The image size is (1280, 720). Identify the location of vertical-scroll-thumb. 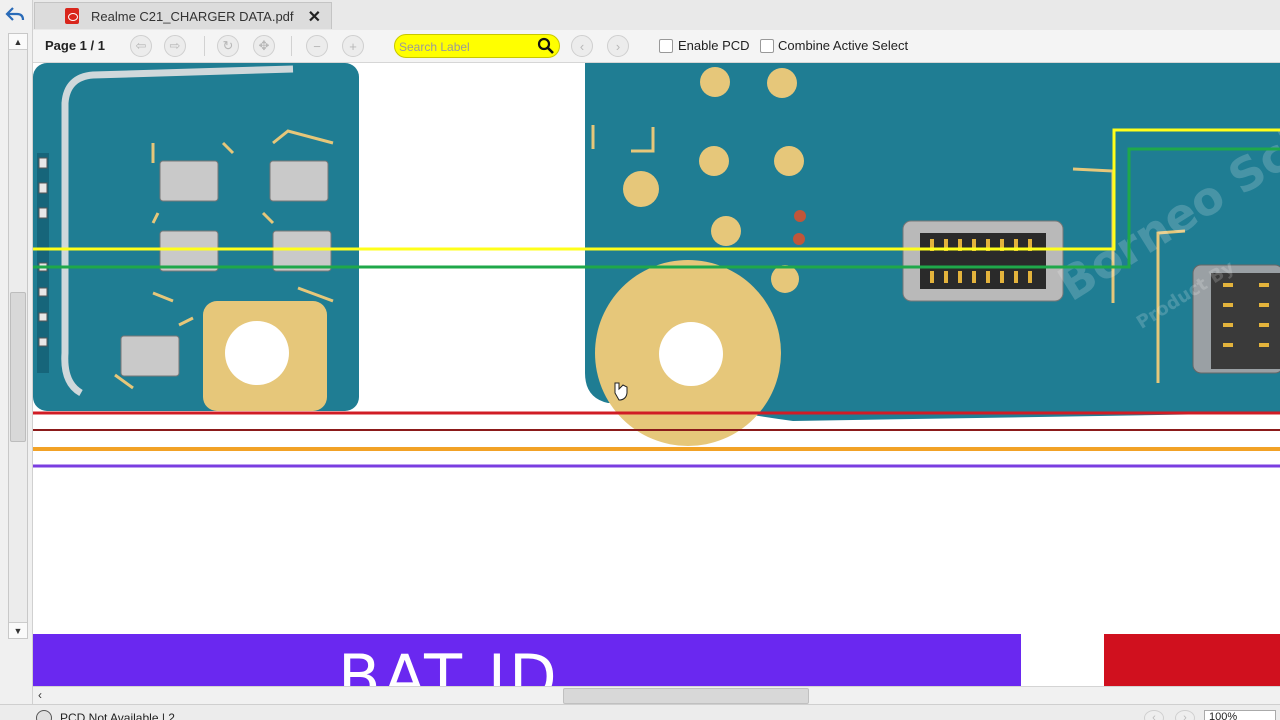
(18, 367).